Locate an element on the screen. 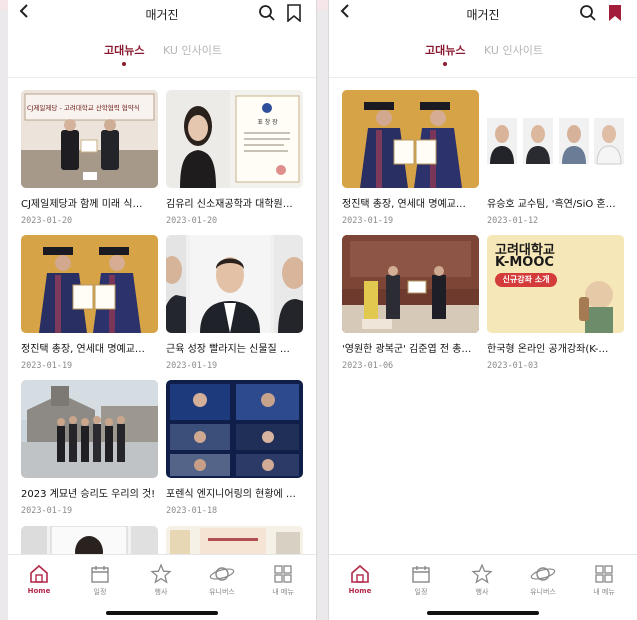 The width and height of the screenshot is (637, 620). article-thumbnail: 표 창 장 is located at coordinates (234, 139).